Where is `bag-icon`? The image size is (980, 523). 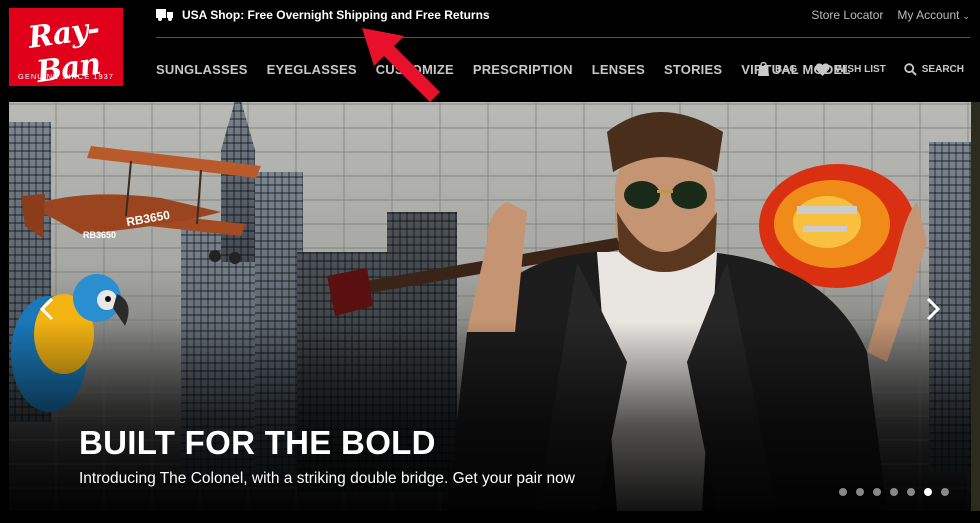
bag-icon is located at coordinates (763, 69).